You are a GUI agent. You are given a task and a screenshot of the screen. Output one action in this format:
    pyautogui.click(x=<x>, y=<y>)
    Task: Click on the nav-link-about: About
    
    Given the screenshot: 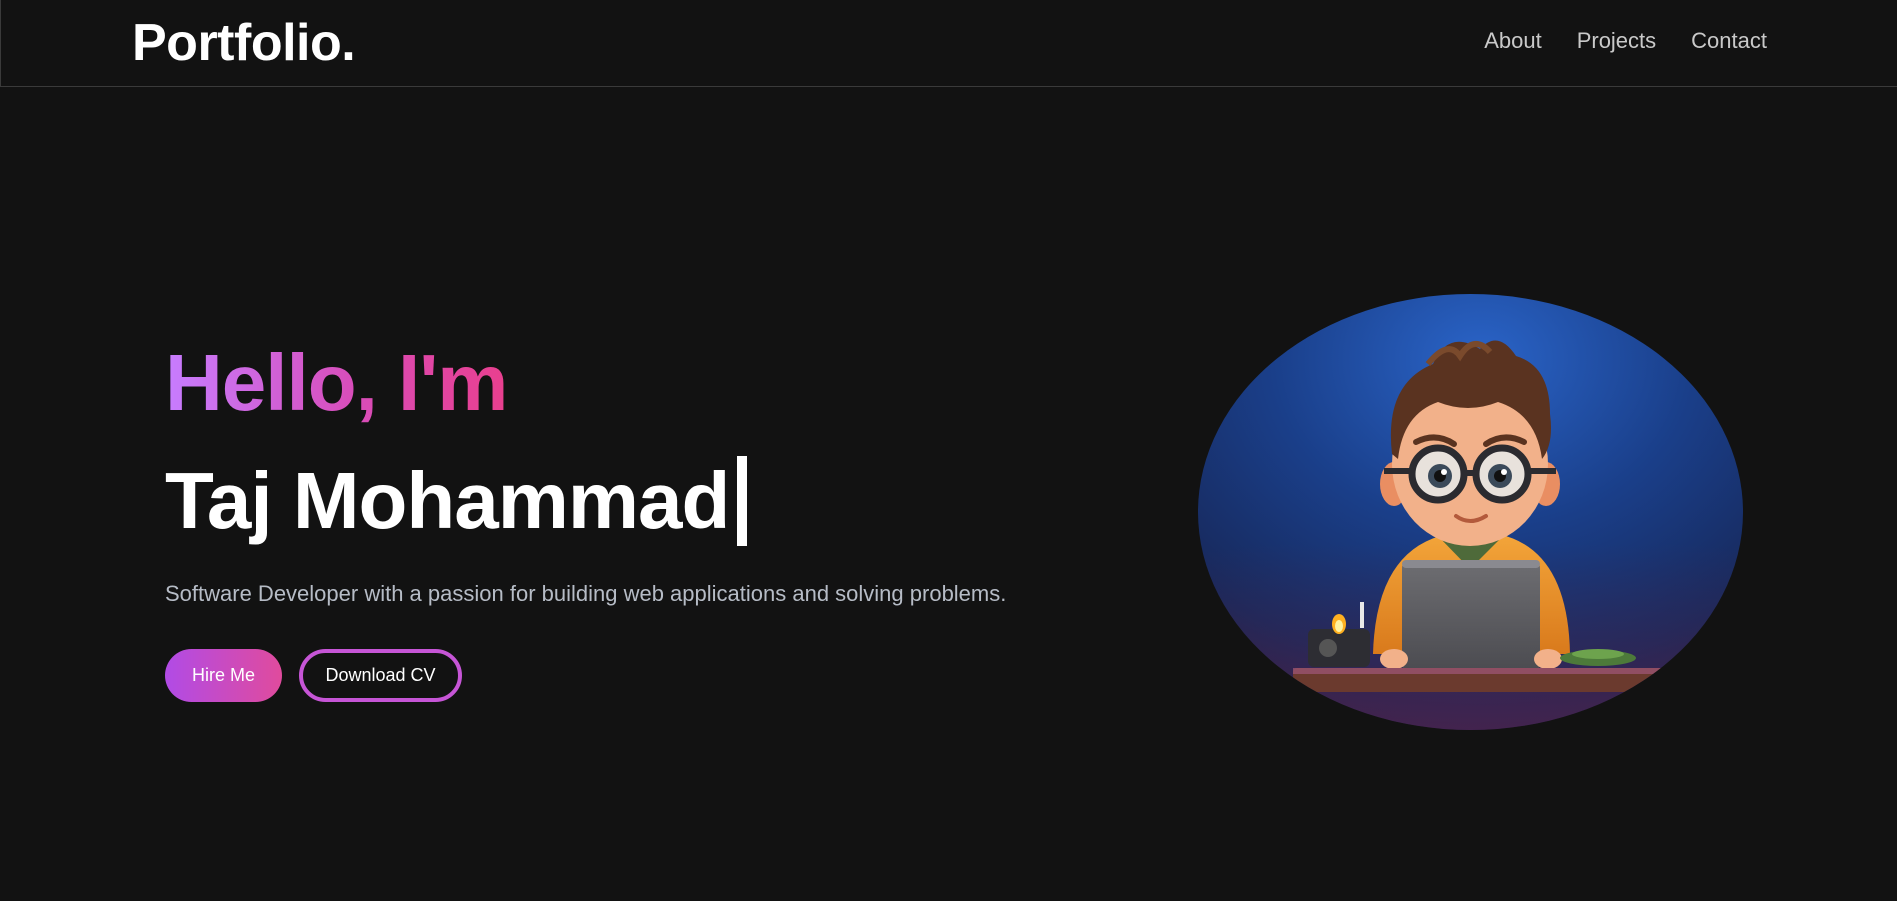 What is the action you would take?
    pyautogui.click(x=1513, y=41)
    